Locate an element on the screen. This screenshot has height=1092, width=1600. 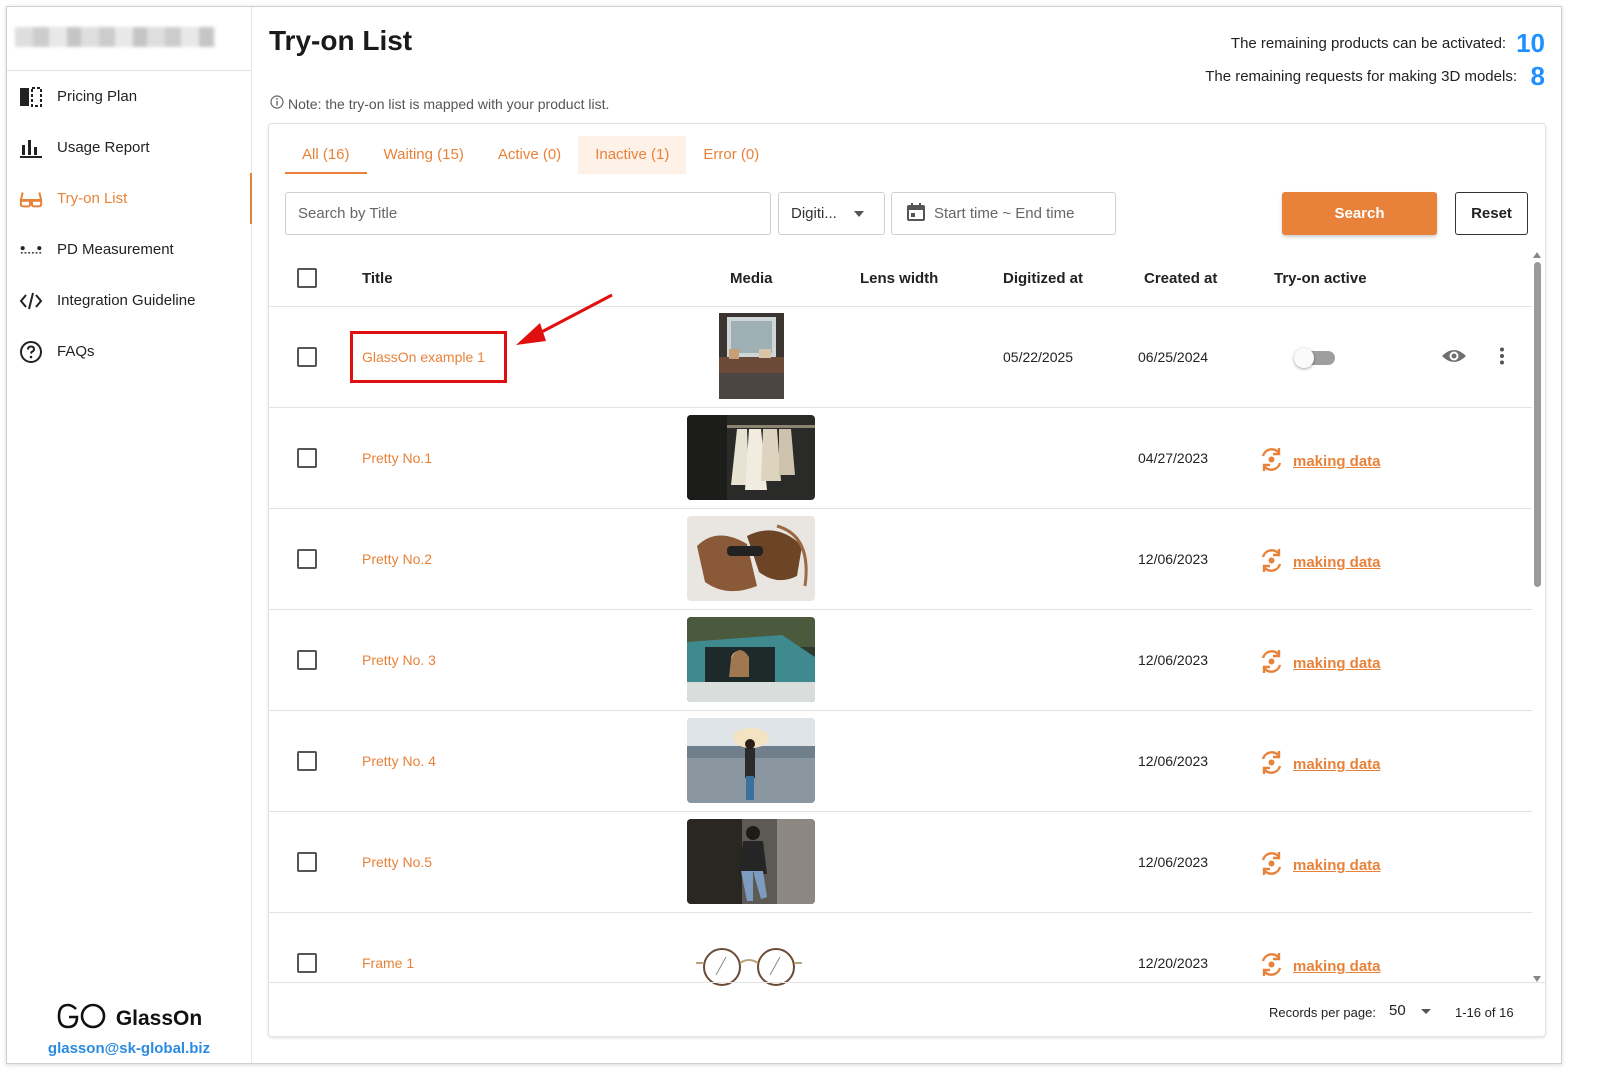
brand-footer: GlassOn glasson@sk-global.biz is located at coordinates (129, 1030).